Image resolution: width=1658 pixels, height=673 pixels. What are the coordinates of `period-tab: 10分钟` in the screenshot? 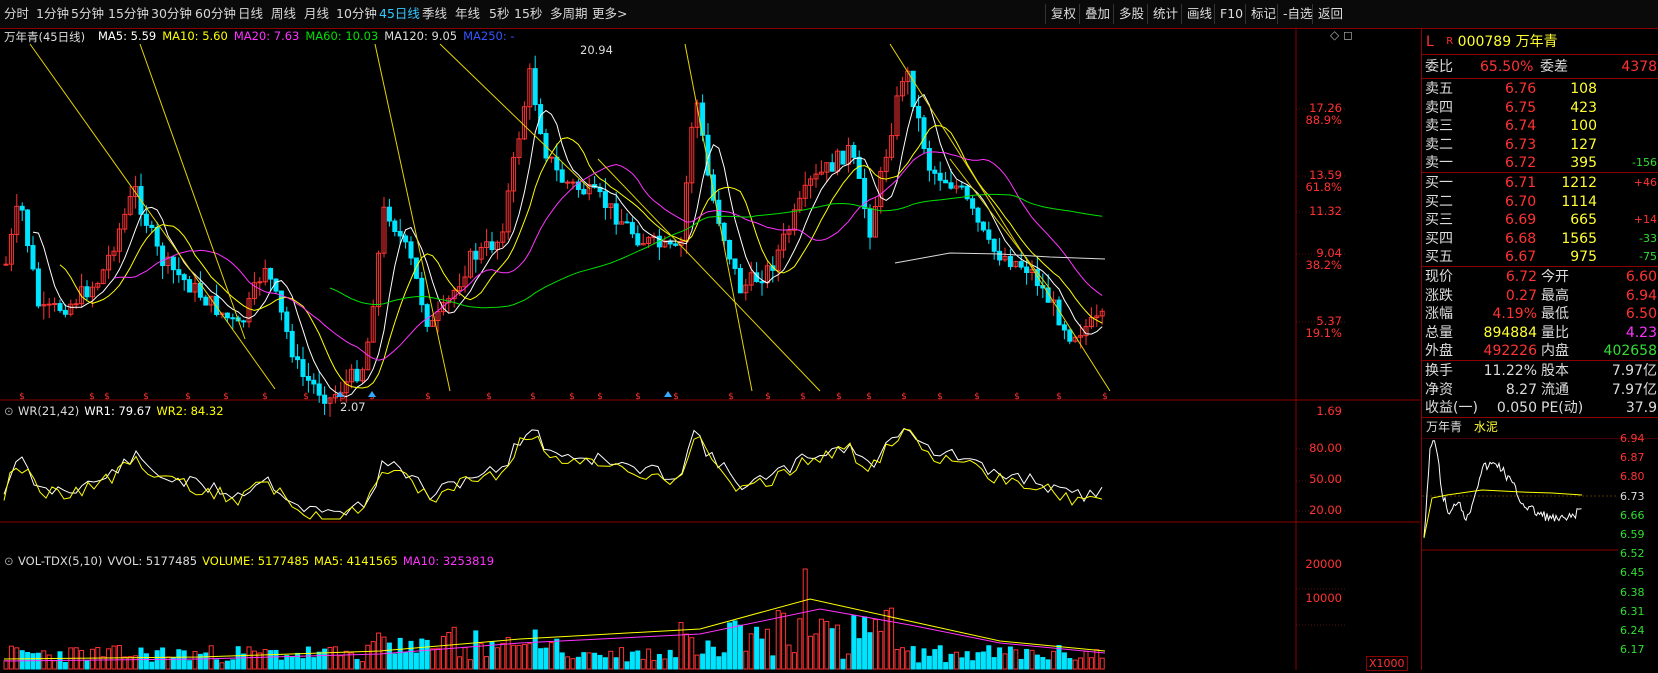 It's located at (356, 14).